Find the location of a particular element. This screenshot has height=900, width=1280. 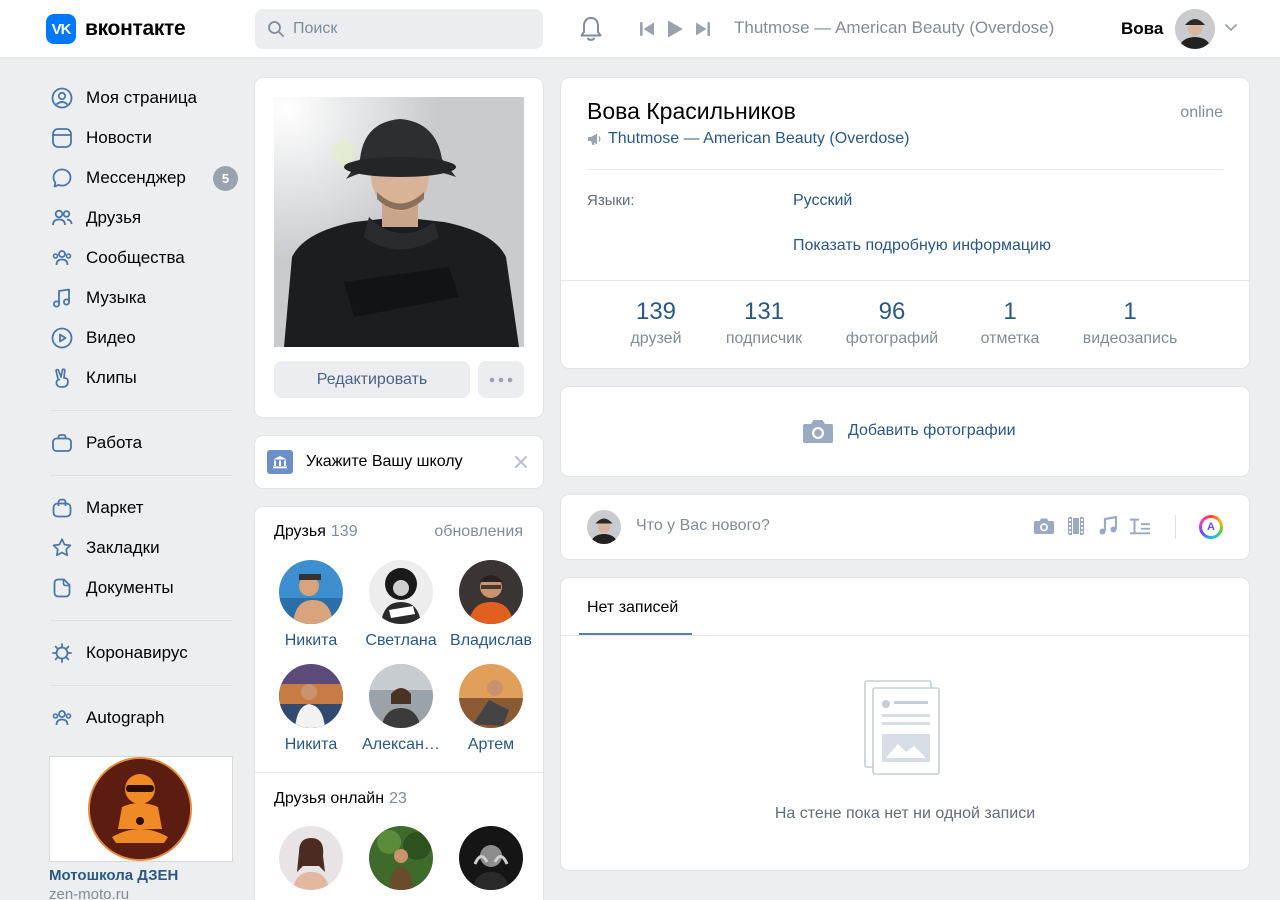

sidebar-item-autograph: Autograph is located at coordinates (141, 718).